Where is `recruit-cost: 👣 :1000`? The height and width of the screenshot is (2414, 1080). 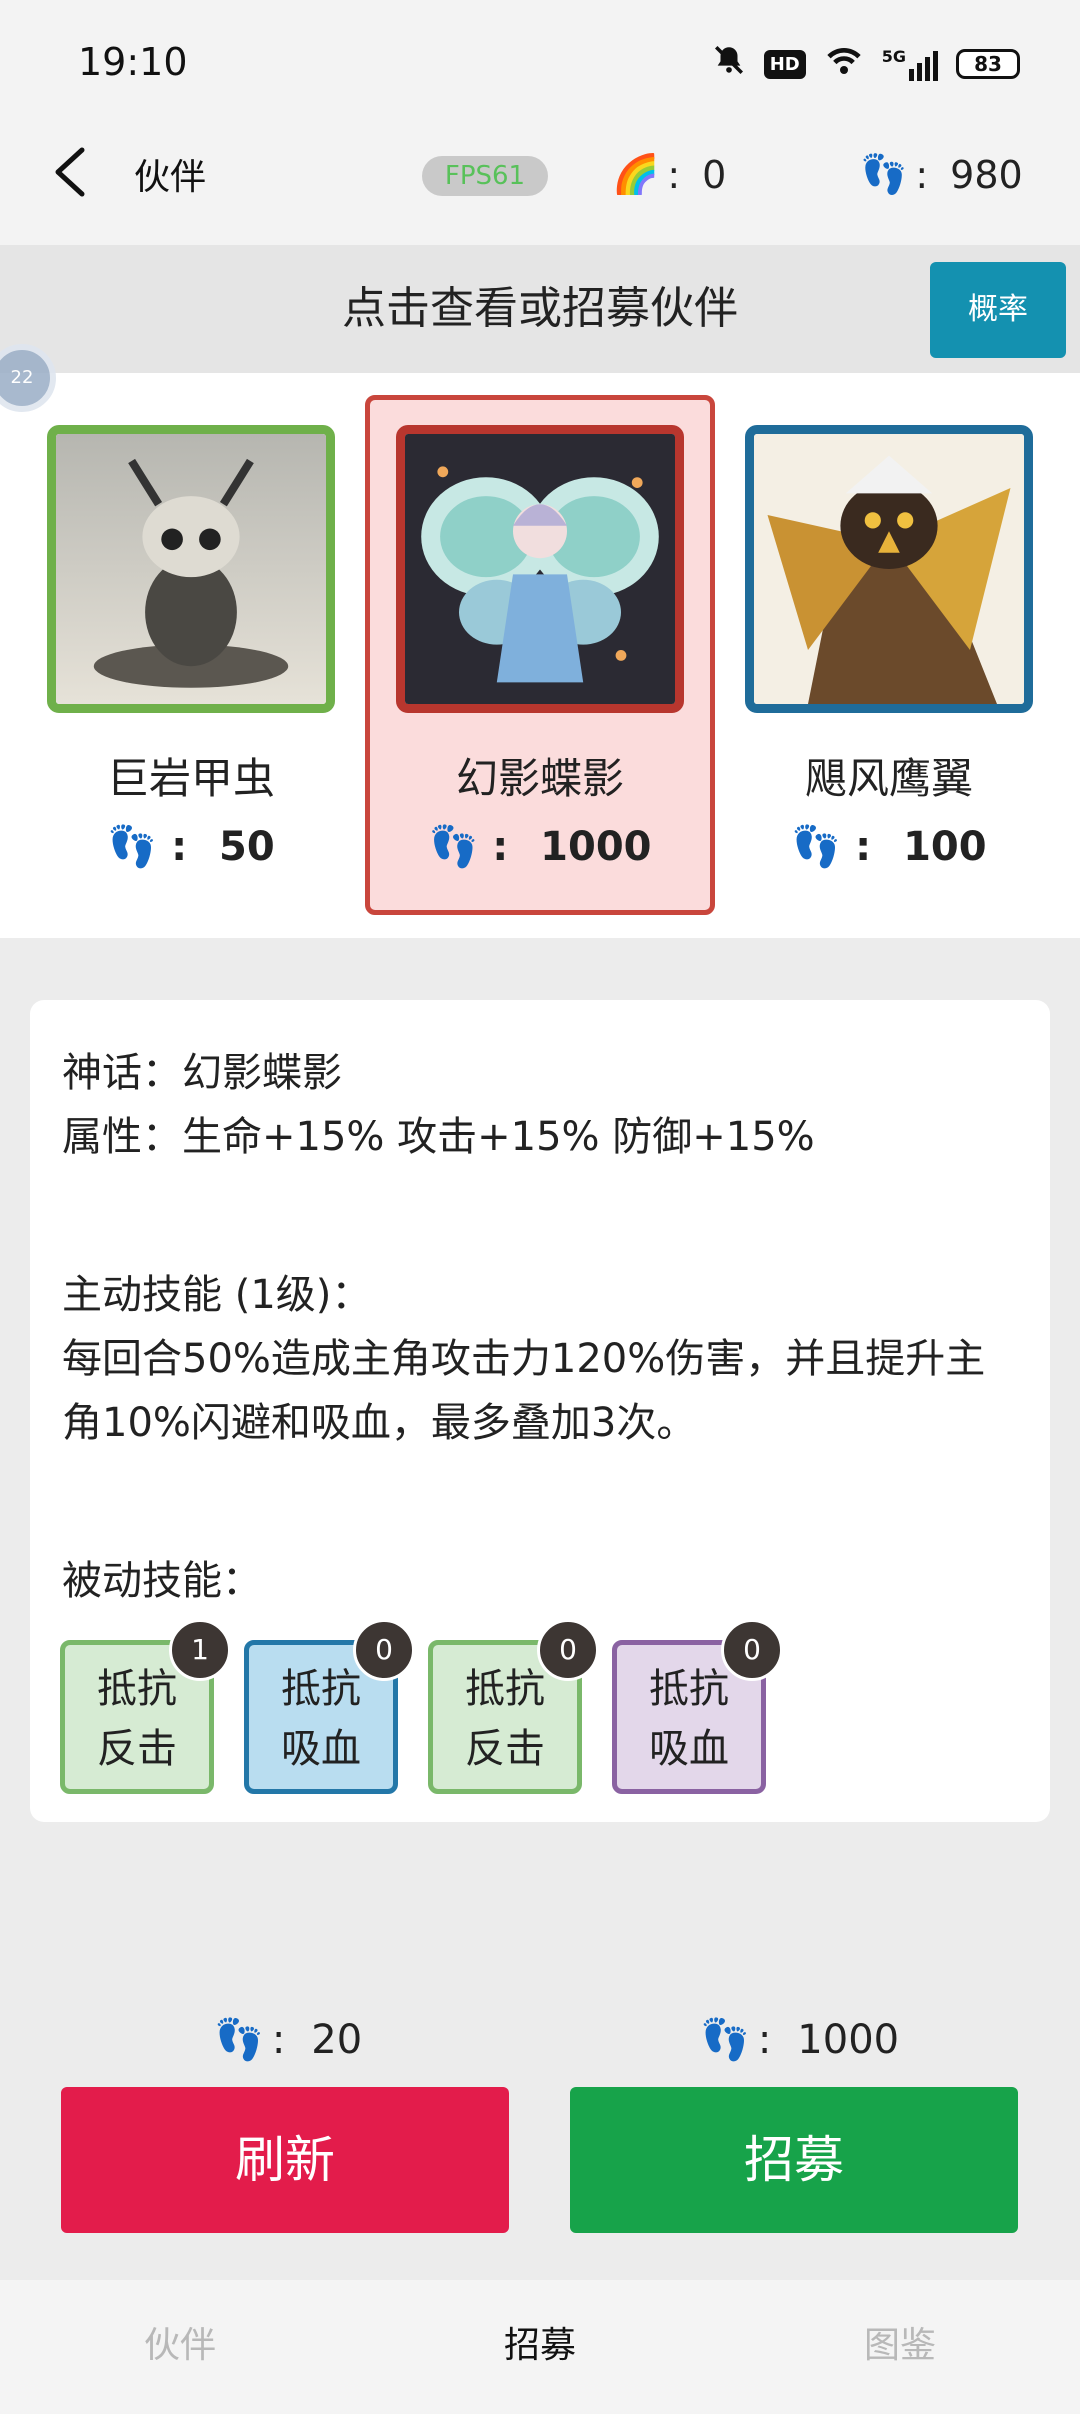 recruit-cost: 👣 :1000 is located at coordinates (800, 2040).